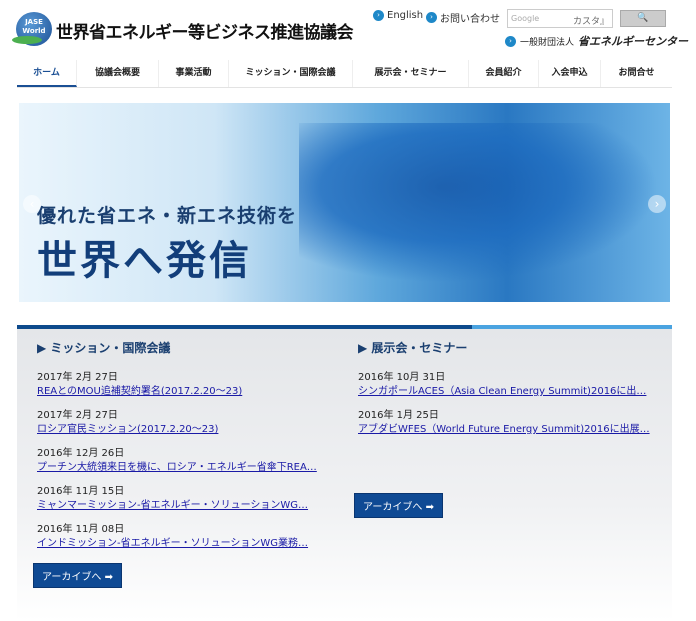 This screenshot has height=621, width=696. I want to click on nav-members: 会員紹介, so click(504, 73).